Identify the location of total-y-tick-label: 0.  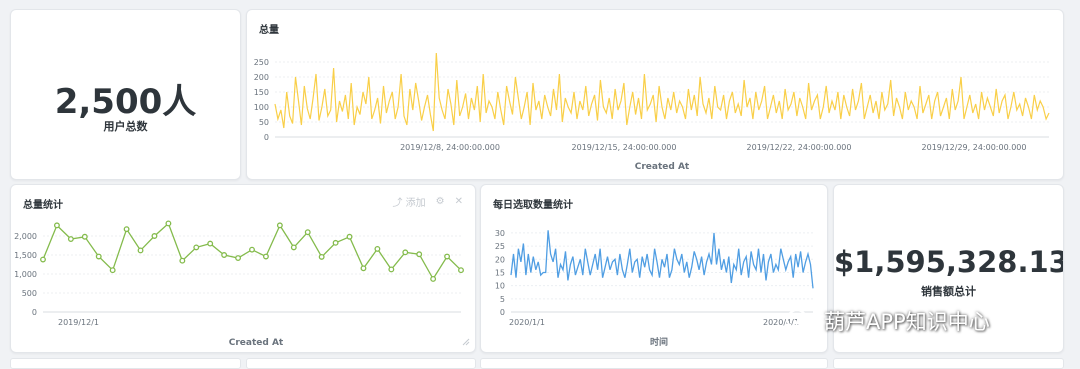
(266, 137).